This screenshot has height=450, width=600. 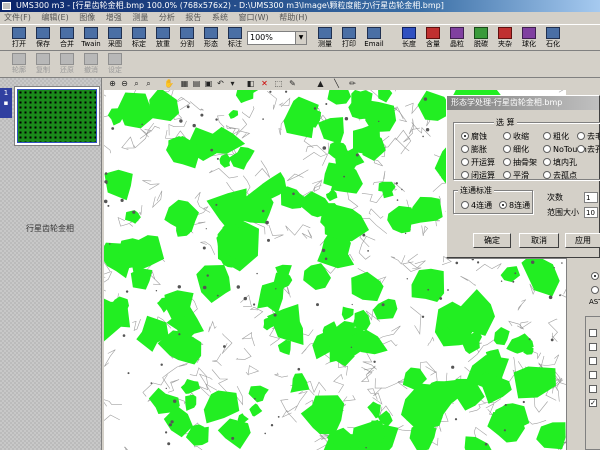 What do you see at coordinates (478, 163) in the screenshot?
I see `option-open: 开运算` at bounding box center [478, 163].